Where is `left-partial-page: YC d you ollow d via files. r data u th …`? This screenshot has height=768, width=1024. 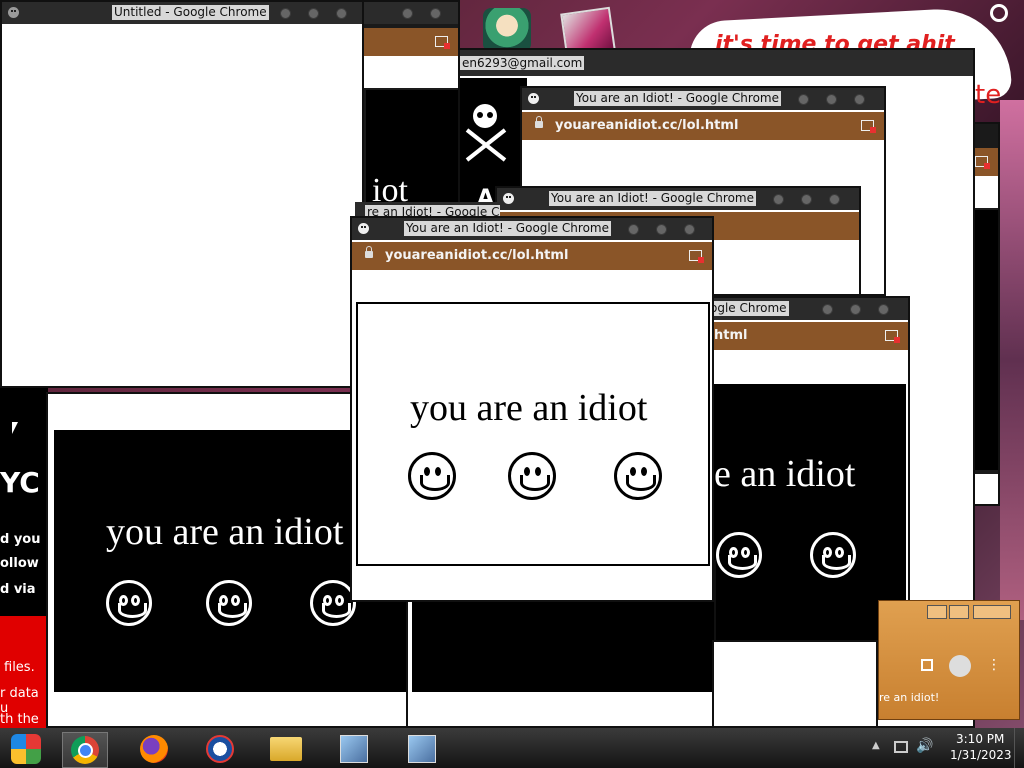
left-partial-page: YC d you ollow d via files. r data u th … is located at coordinates (24, 565).